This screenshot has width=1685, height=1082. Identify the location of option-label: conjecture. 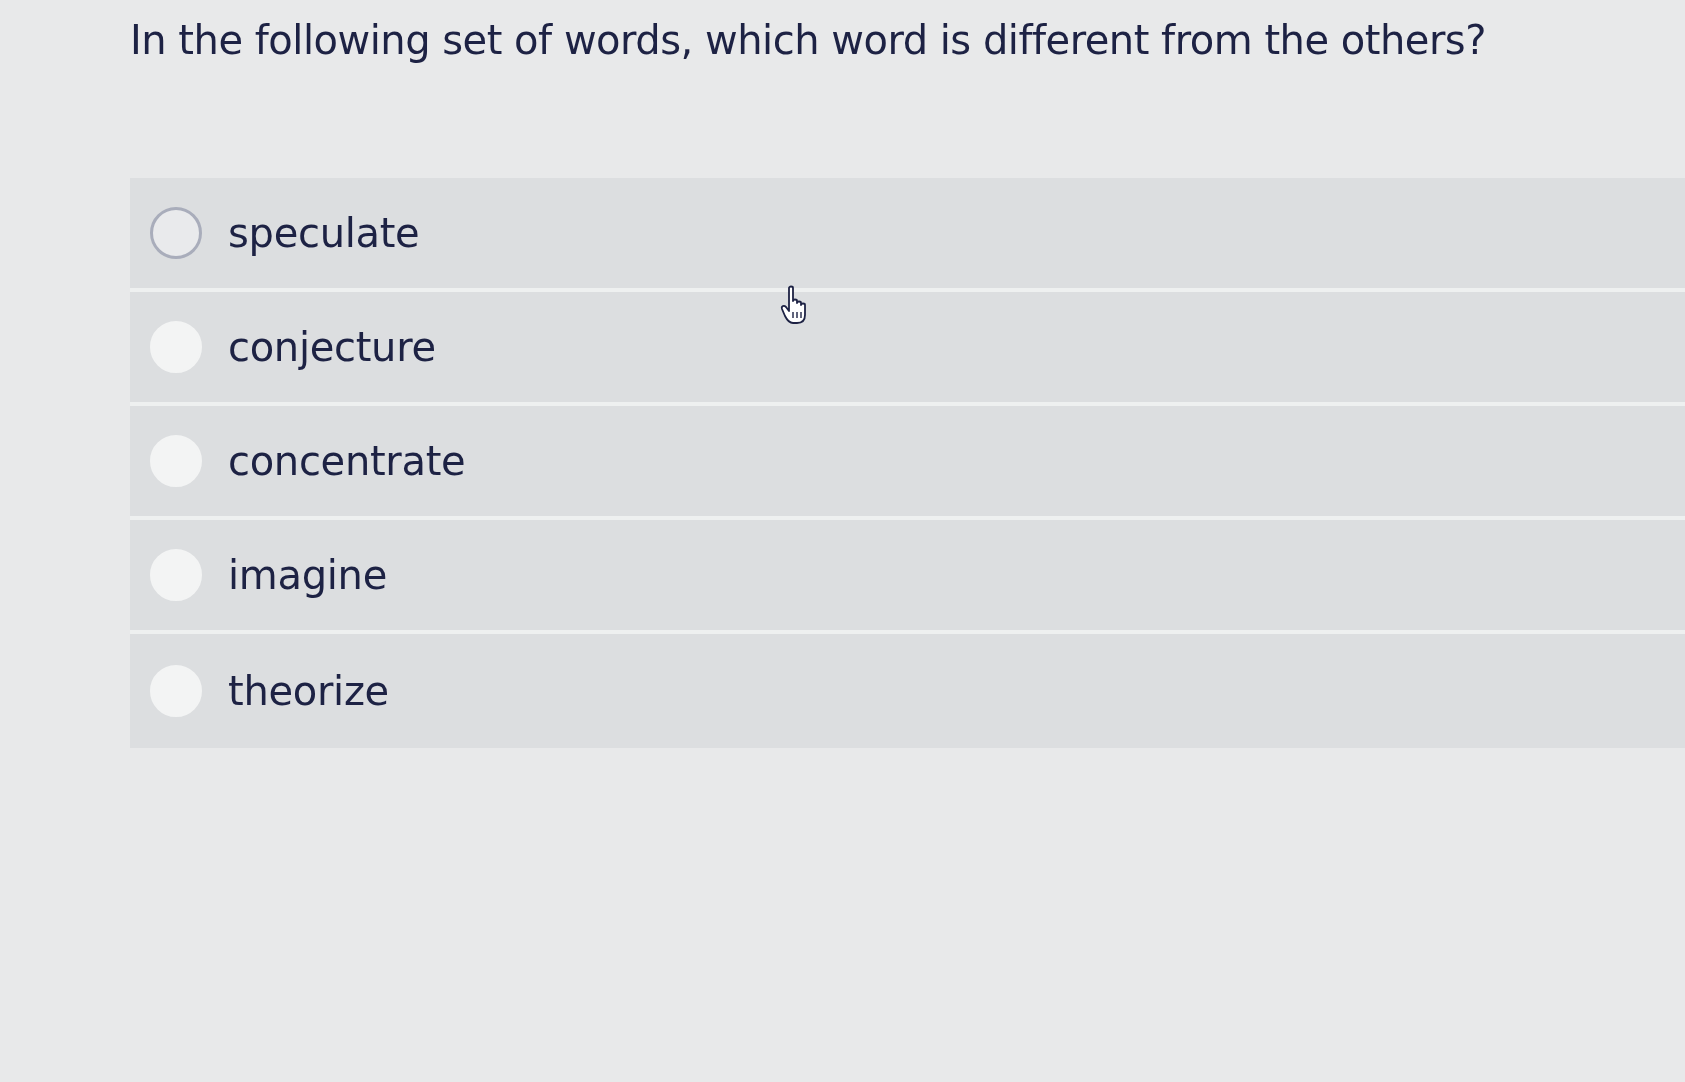
(332, 347).